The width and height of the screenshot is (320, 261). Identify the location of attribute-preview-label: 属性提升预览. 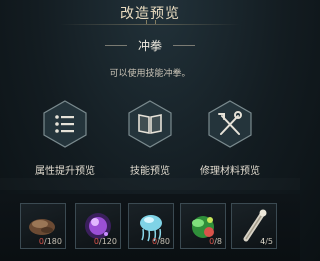
(65, 171).